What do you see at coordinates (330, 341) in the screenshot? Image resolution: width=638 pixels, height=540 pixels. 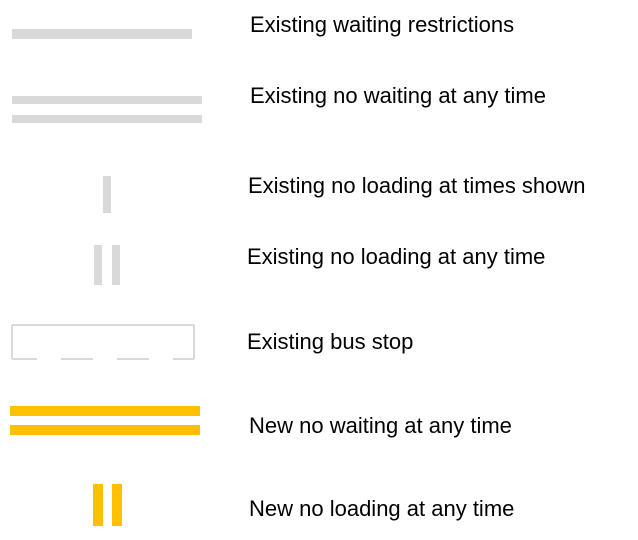 I see `legend-label-existing-bus-stop: Existing bus stop` at bounding box center [330, 341].